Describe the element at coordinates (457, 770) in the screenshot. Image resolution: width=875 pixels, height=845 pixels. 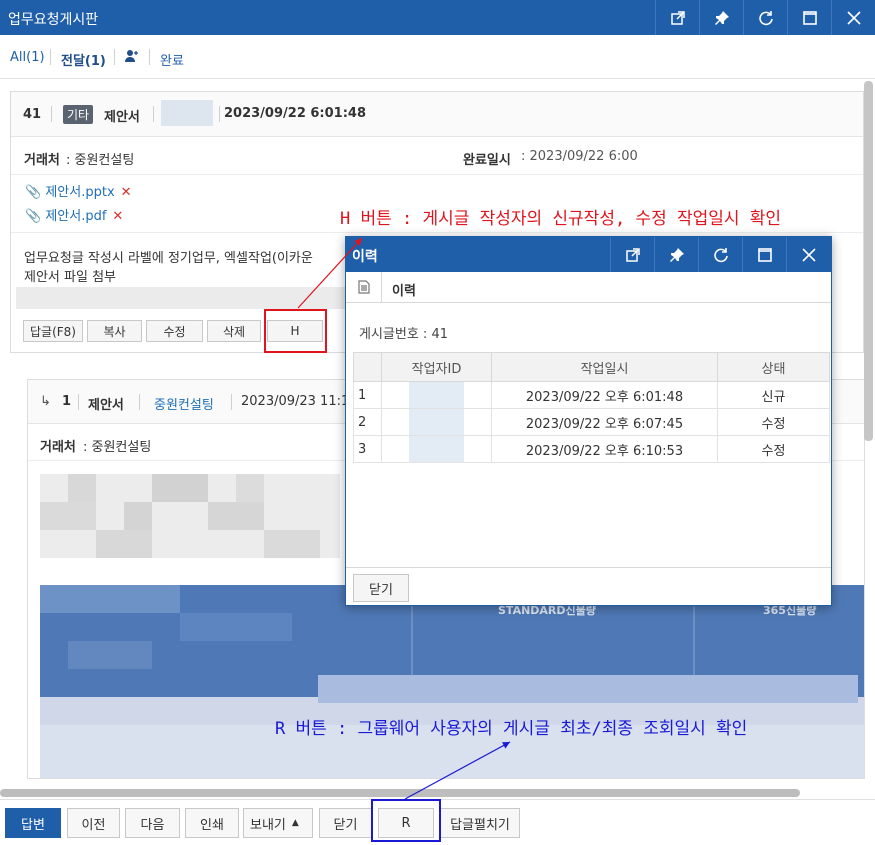
I see `blue-arrow` at that location.